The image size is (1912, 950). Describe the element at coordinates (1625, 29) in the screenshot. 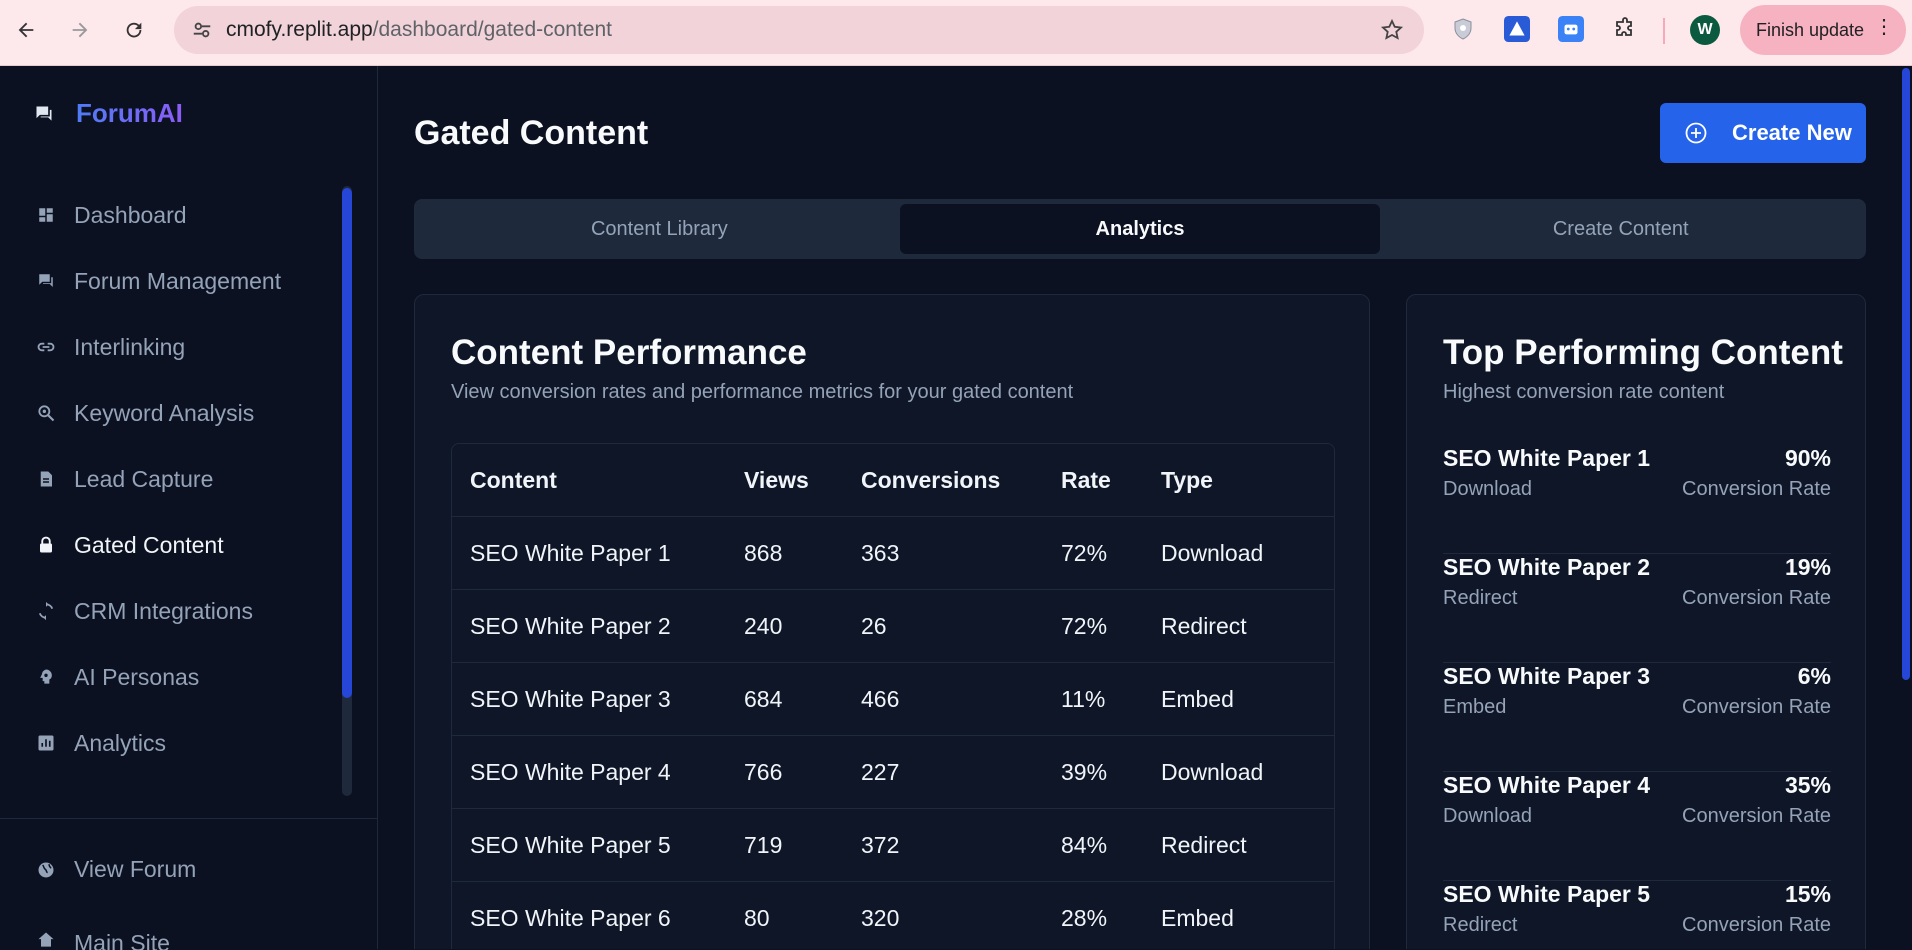

I see `extensions-puzzle-icon` at that location.